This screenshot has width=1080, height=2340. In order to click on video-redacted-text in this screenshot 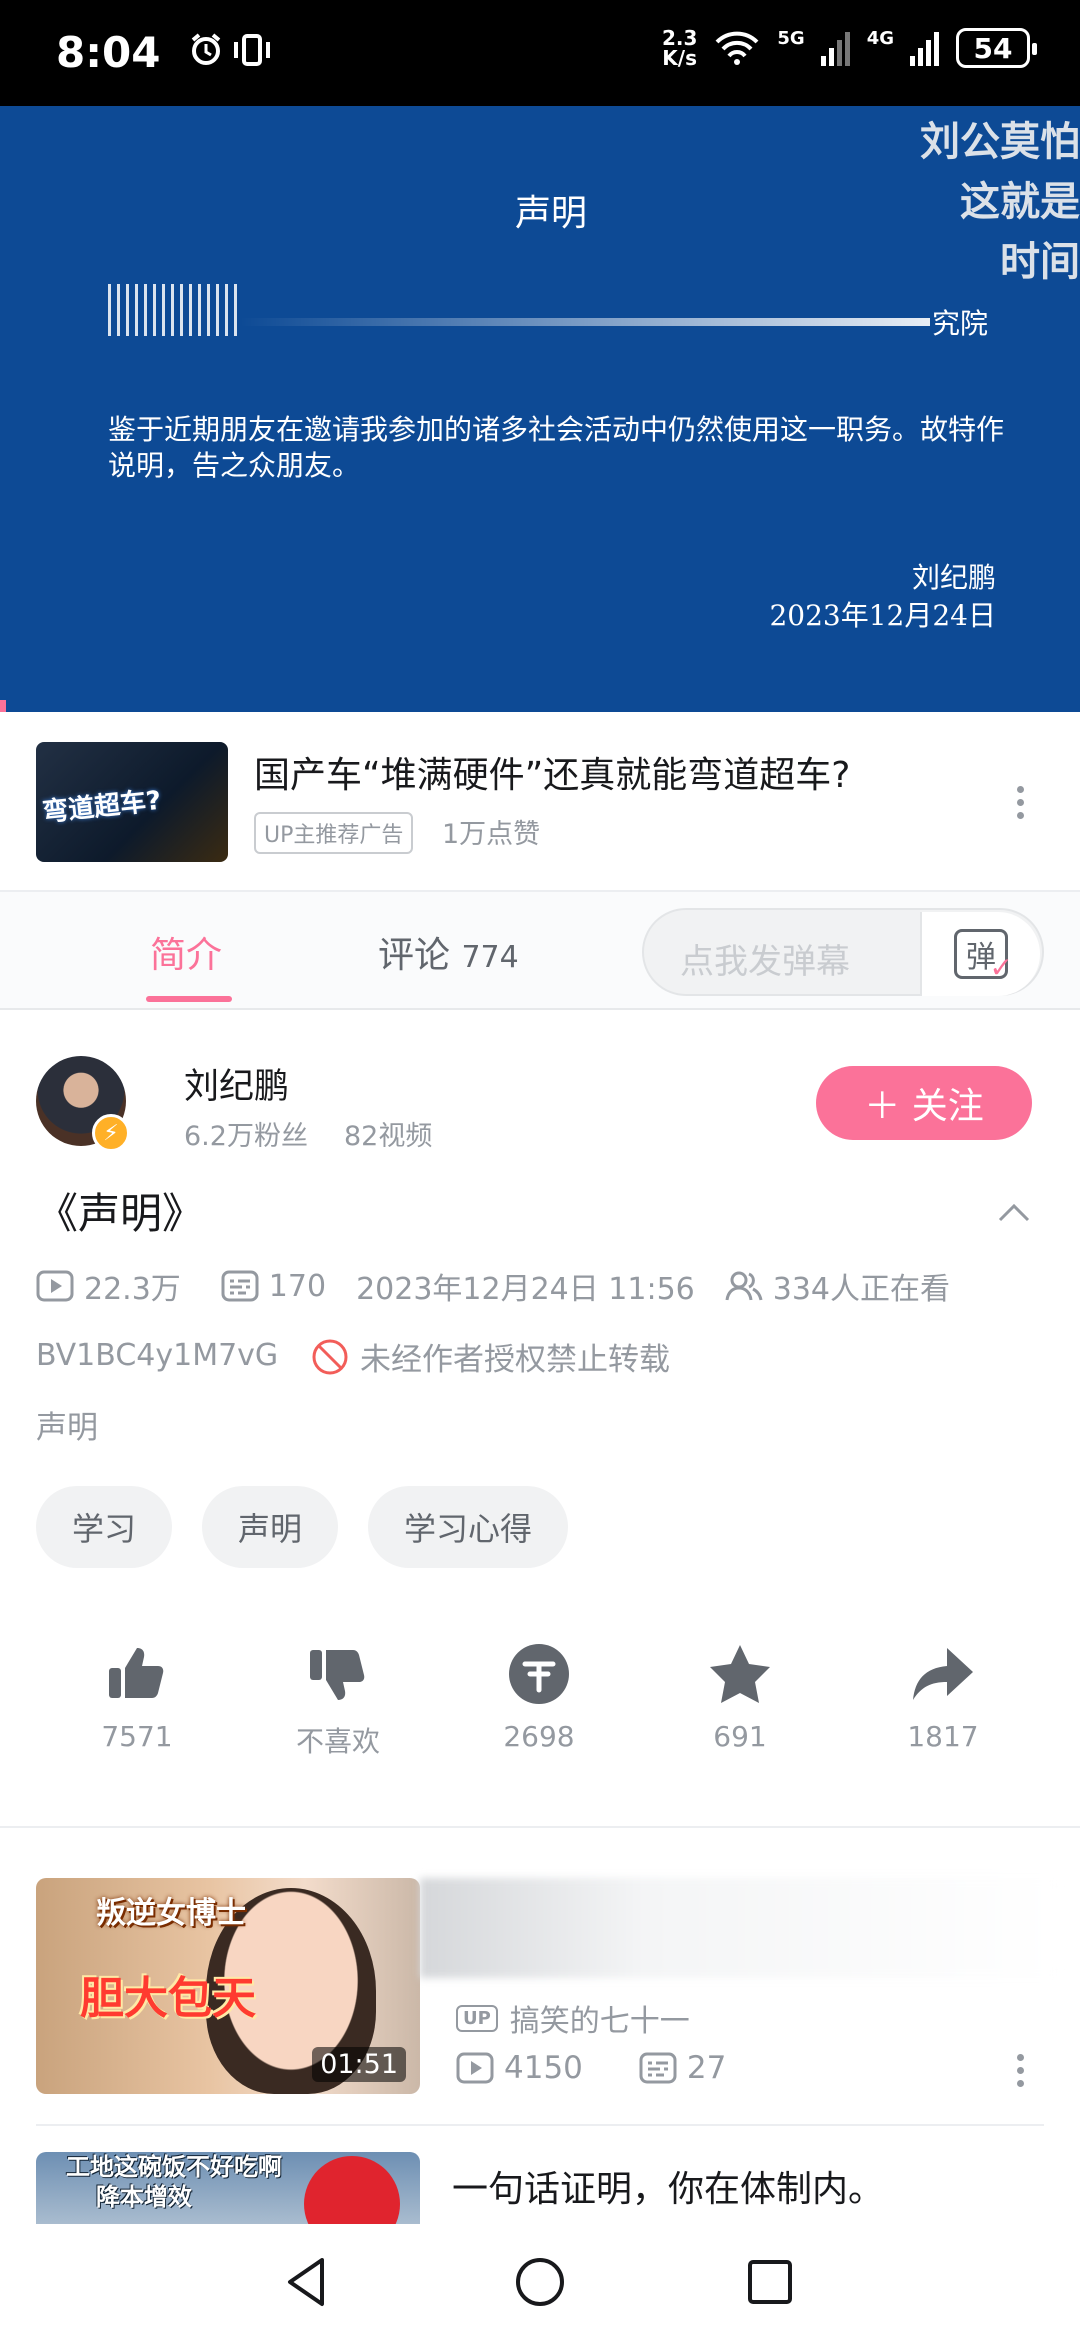, I will do `click(174, 310)`.